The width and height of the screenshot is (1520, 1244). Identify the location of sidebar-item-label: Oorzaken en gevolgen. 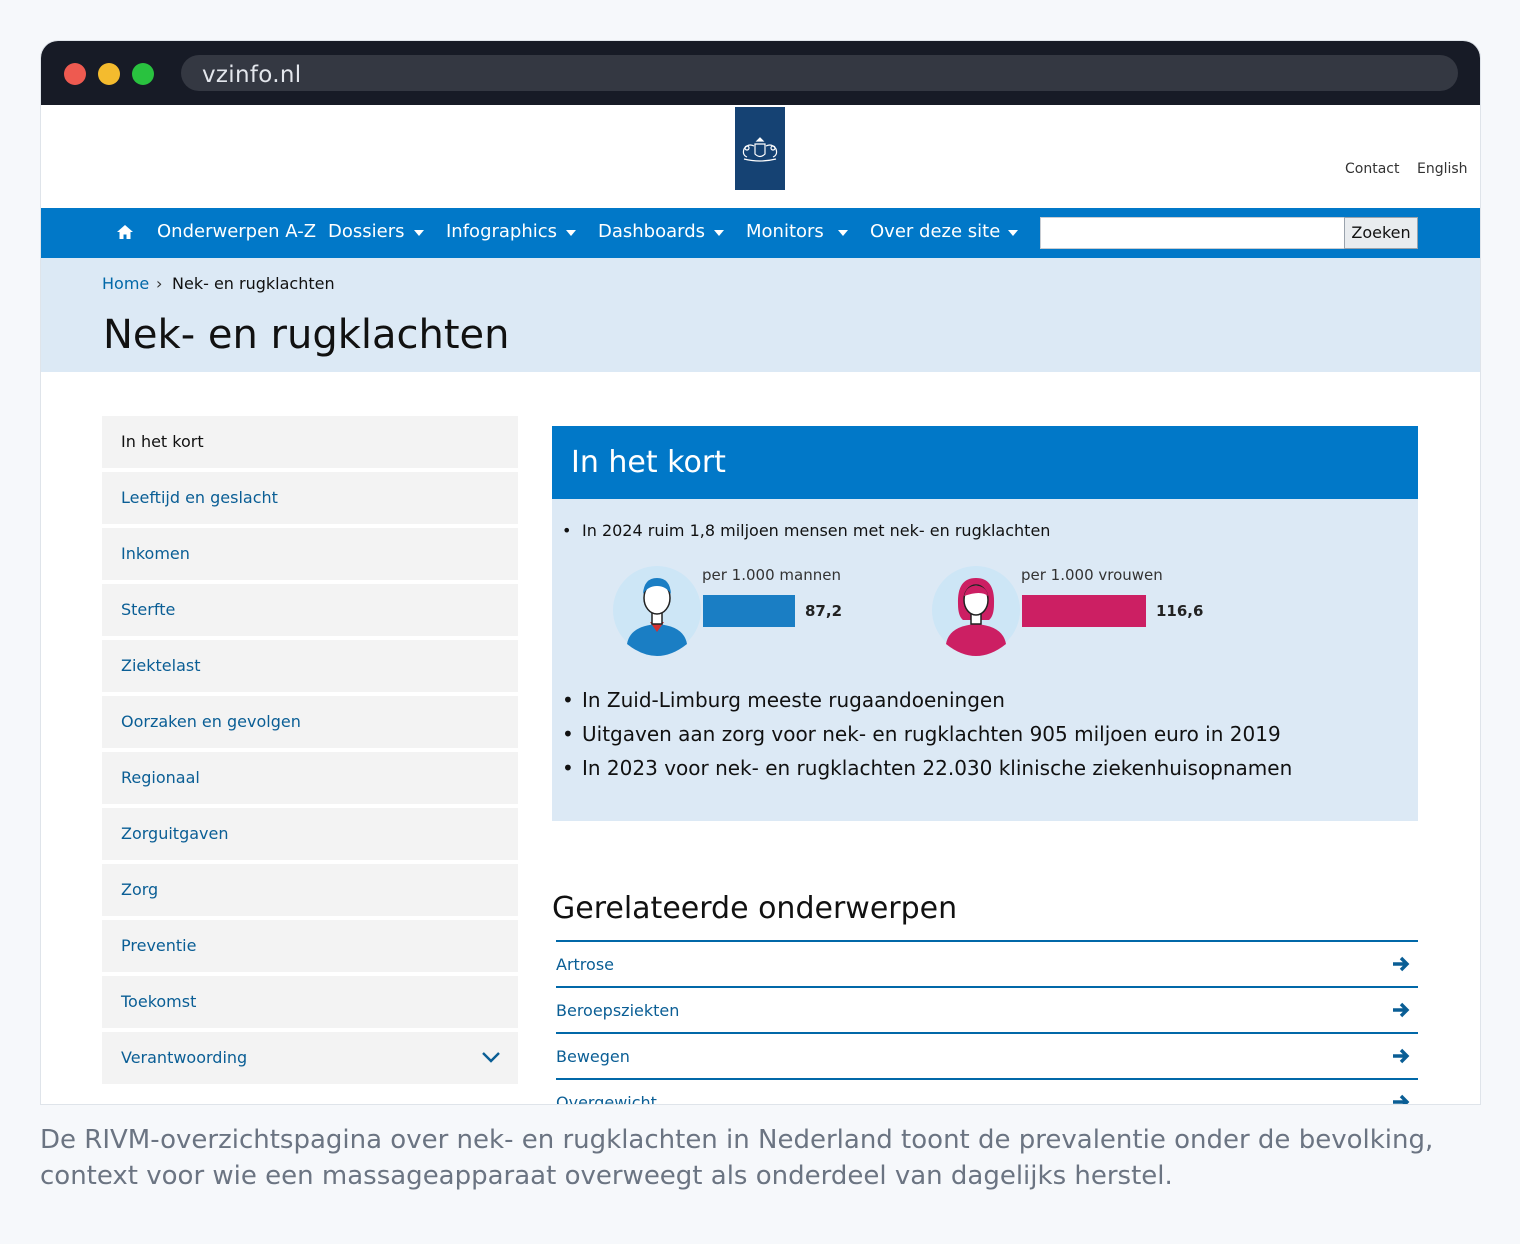
(211, 721).